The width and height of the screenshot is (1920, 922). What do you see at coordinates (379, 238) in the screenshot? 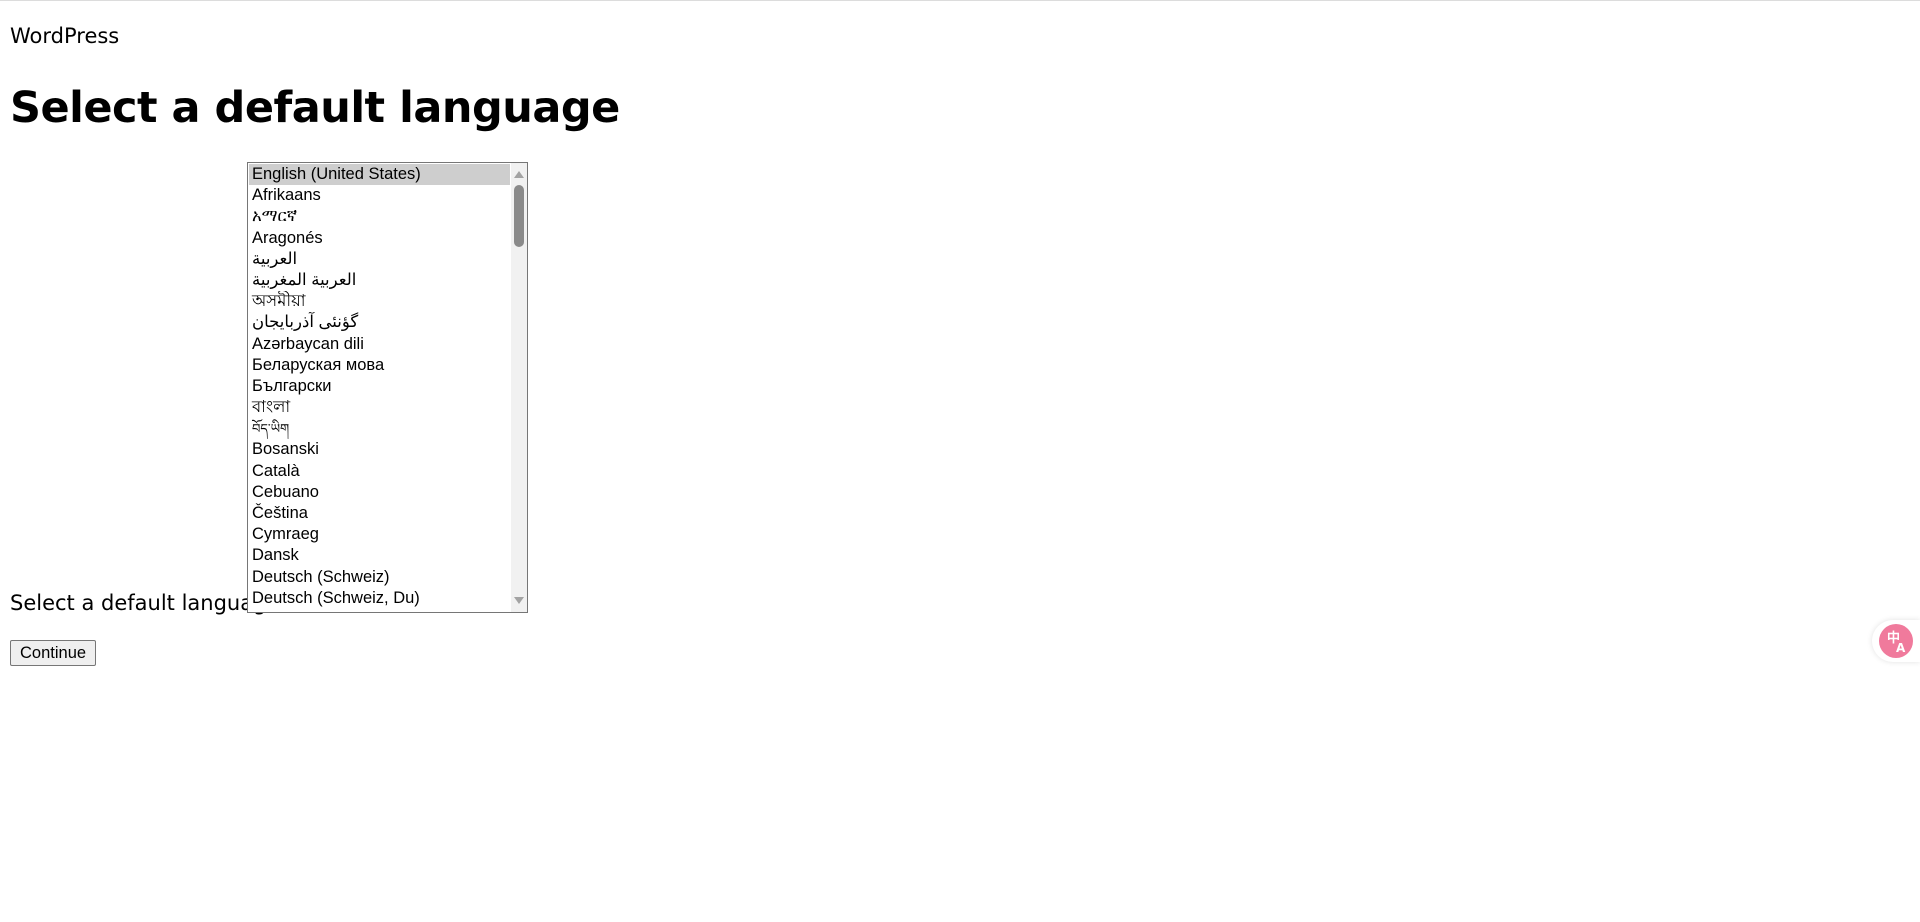
I see `language-option: Aragonés` at bounding box center [379, 238].